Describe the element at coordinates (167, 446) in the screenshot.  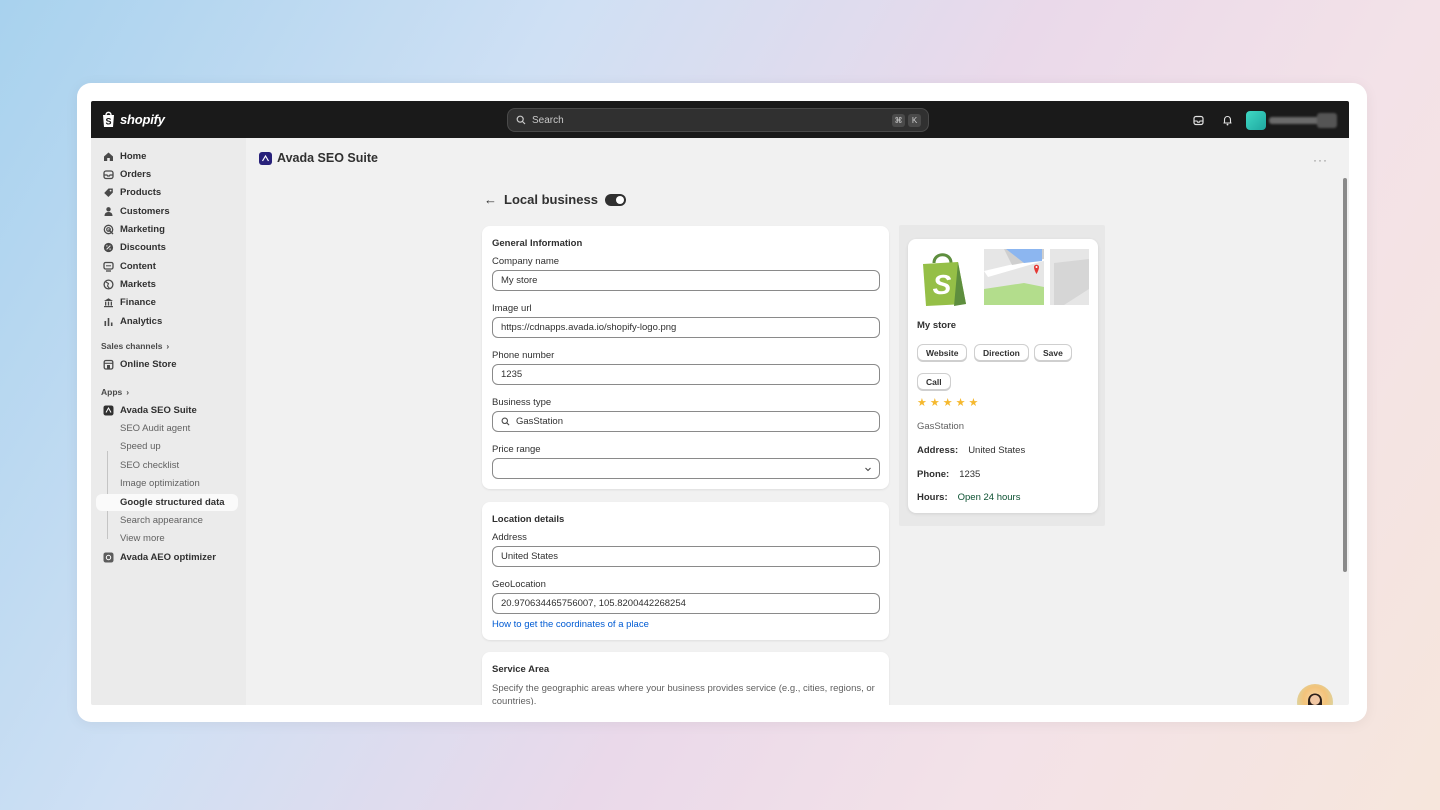
I see `sidebar-sub-speed-up: Speed up` at that location.